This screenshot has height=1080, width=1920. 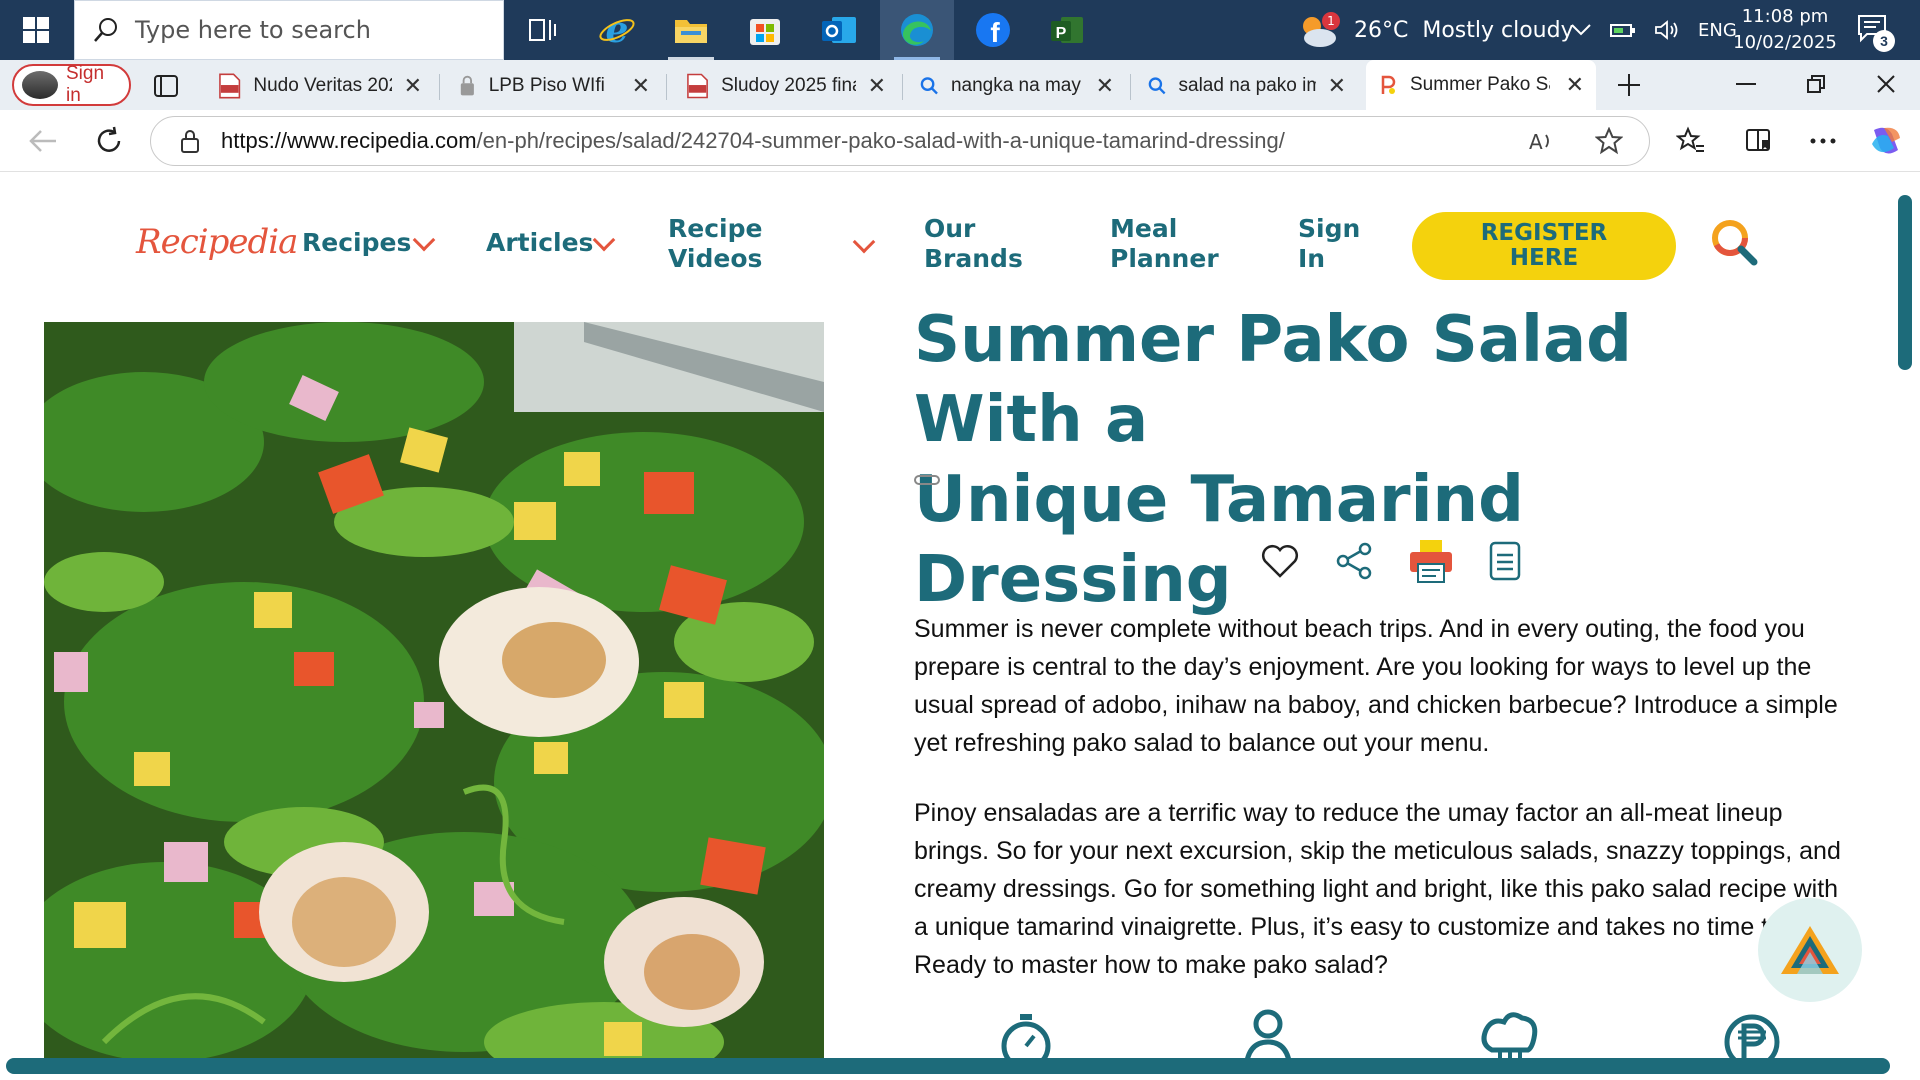 What do you see at coordinates (1667, 30) in the screenshot?
I see `volume-icon` at bounding box center [1667, 30].